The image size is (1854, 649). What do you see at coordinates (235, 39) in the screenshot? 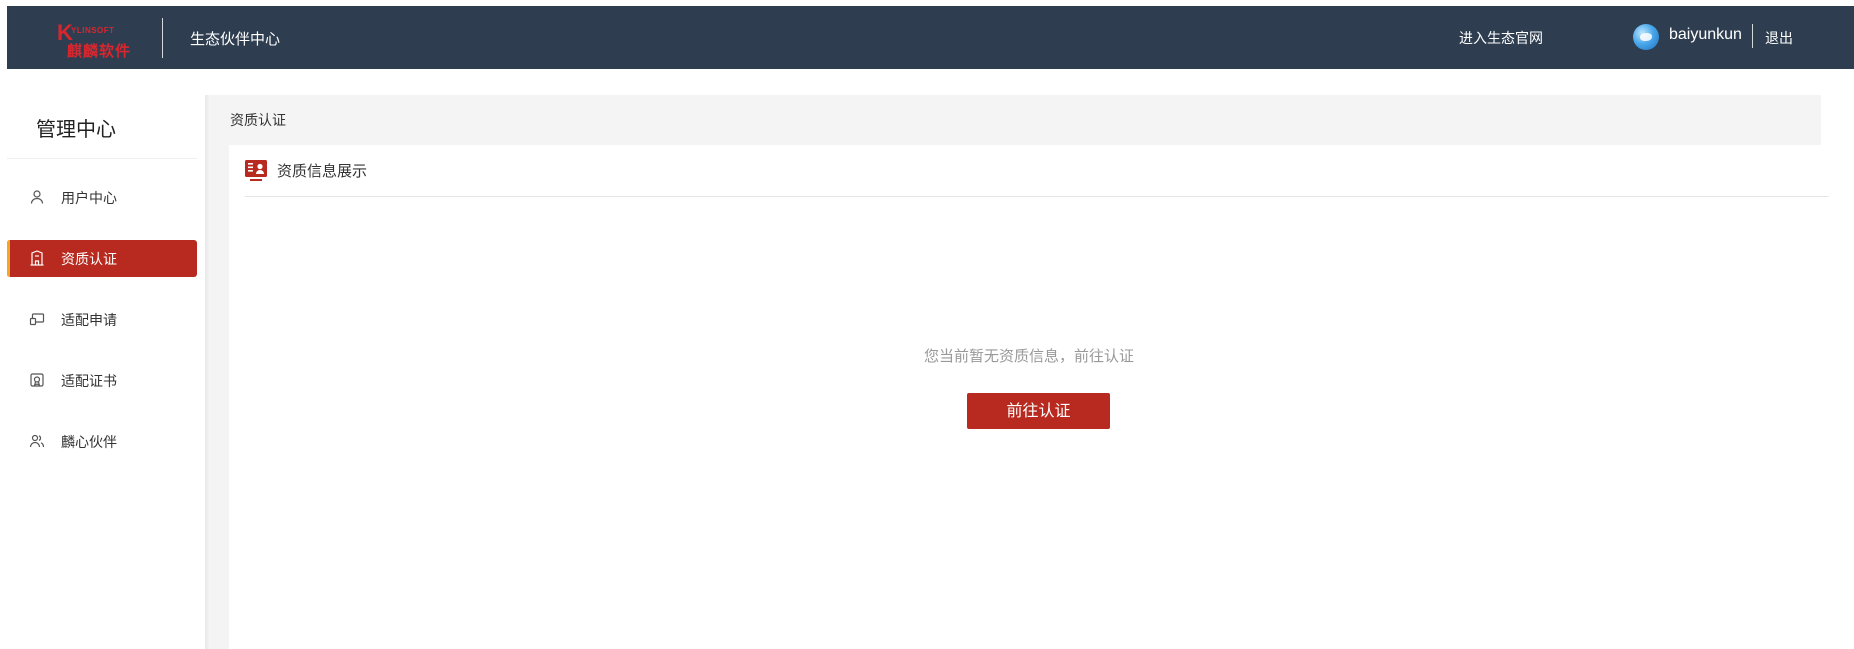
I see `portal-title: 生态伙伴中心` at bounding box center [235, 39].